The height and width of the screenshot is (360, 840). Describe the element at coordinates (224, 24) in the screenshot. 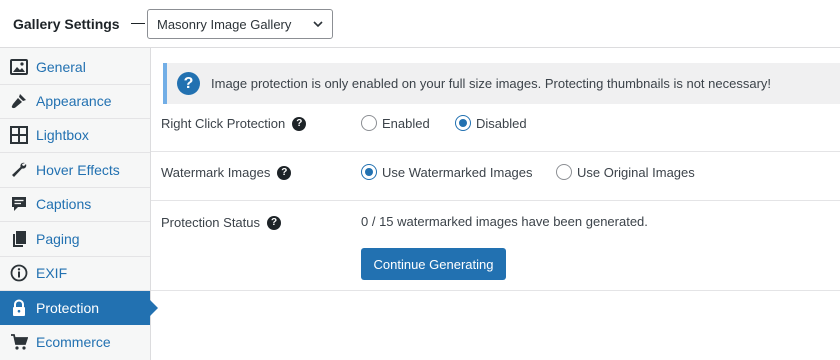

I see `gallery-select-value: Masonry Image Gallery` at that location.